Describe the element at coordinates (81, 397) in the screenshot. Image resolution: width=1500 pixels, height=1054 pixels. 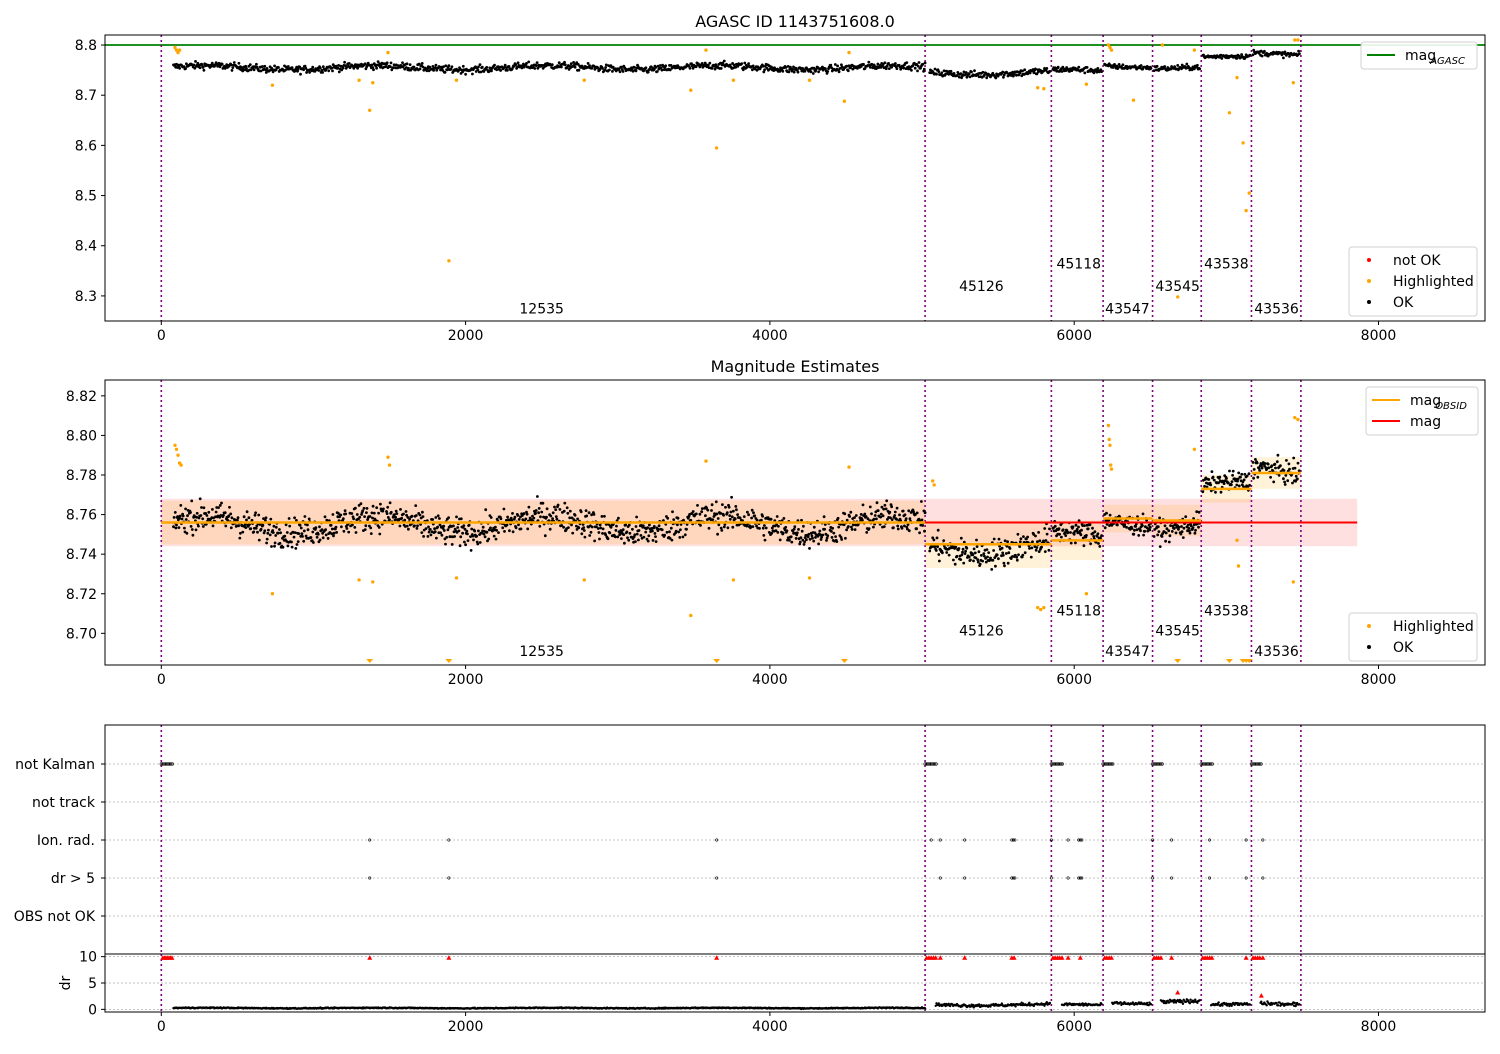
I see `y-tick-label: 8.82` at that location.